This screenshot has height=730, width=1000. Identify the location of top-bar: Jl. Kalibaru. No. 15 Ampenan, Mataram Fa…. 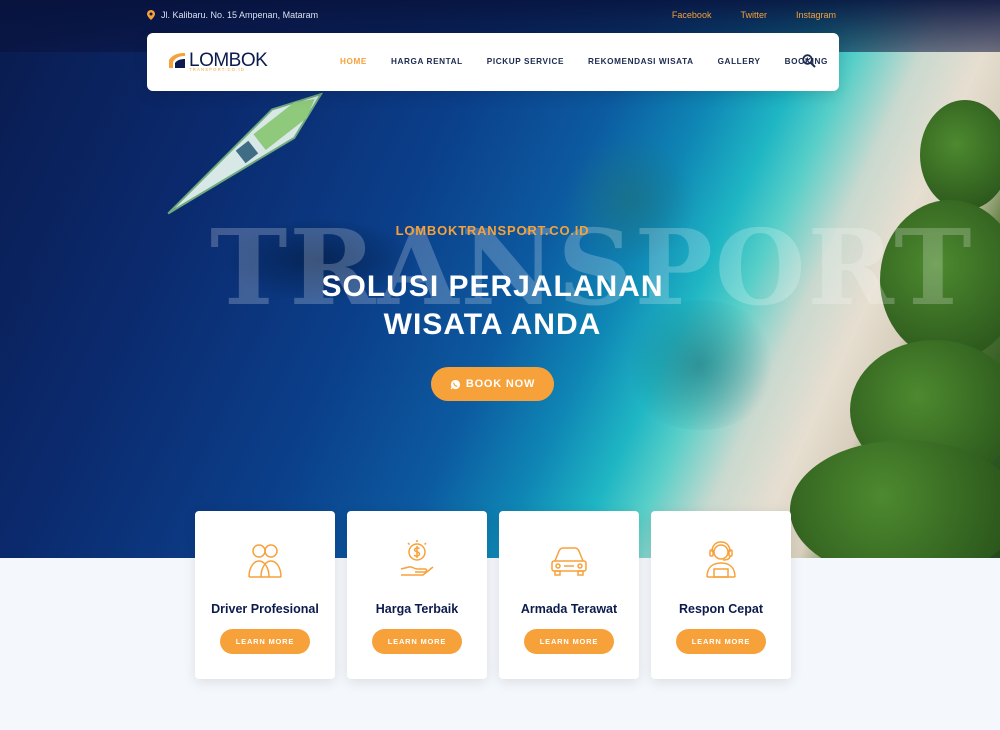
(493, 17).